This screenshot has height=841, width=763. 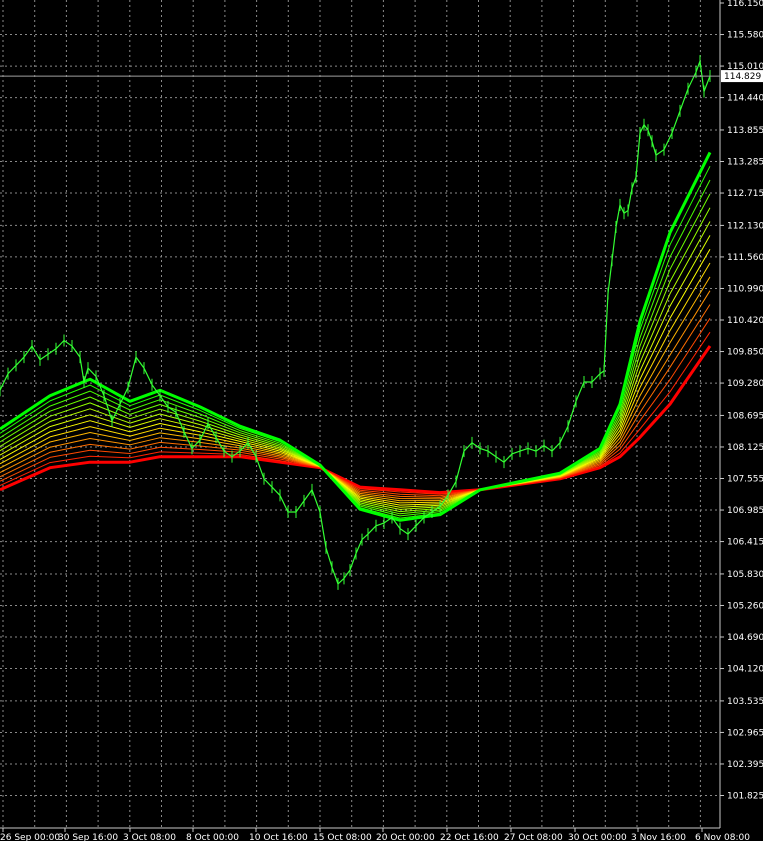 What do you see at coordinates (88, 837) in the screenshot?
I see `time-tick-label: 30 Sep 16:00` at bounding box center [88, 837].